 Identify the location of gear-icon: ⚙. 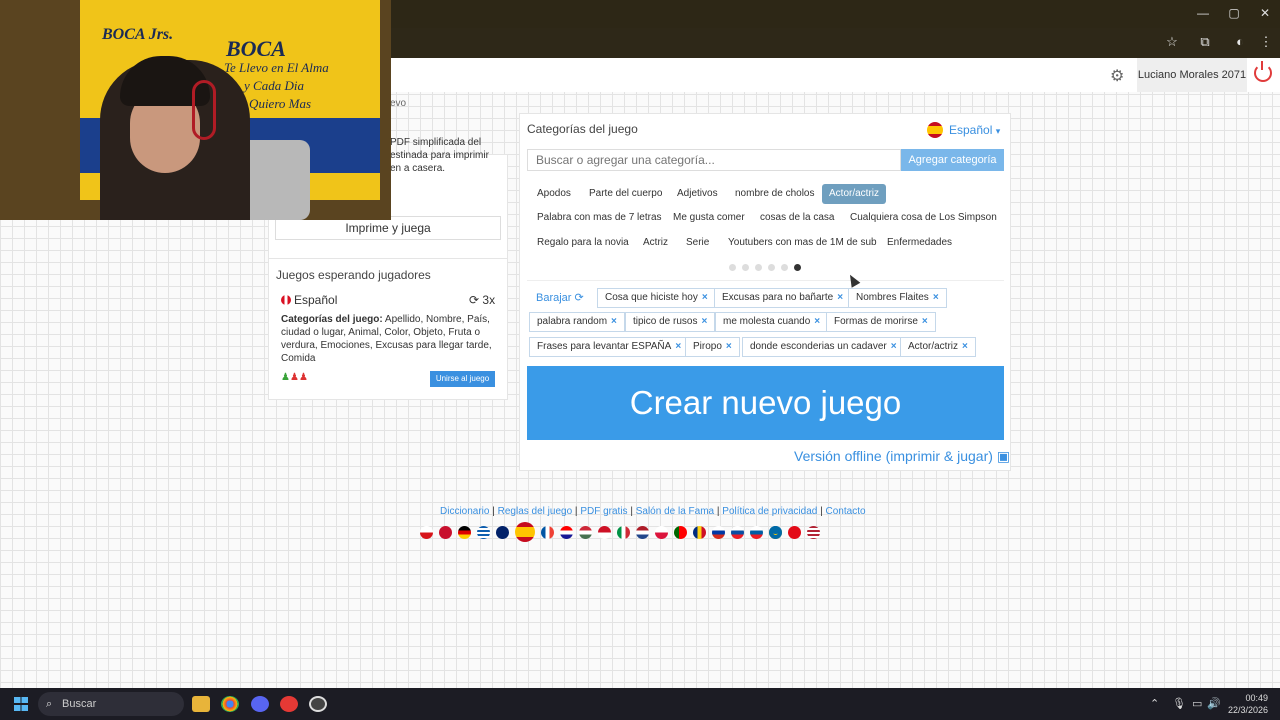
(1117, 76).